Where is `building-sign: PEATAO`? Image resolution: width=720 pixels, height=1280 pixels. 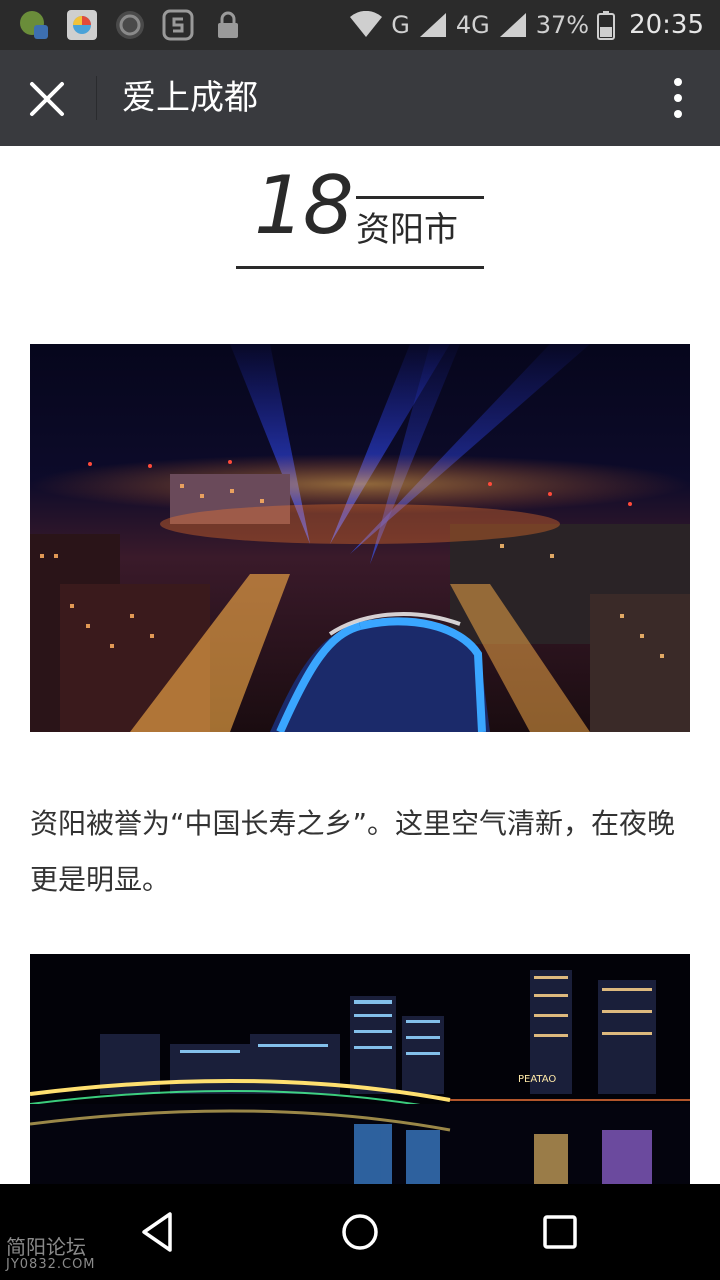 building-sign: PEATAO is located at coordinates (537, 1079).